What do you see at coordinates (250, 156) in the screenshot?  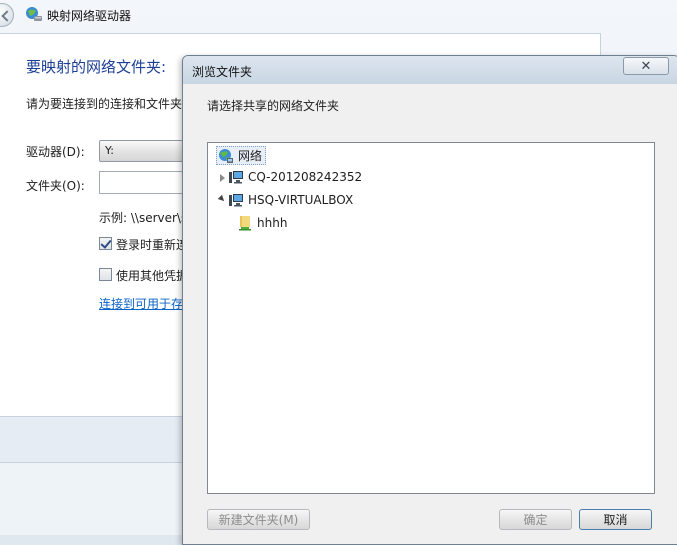 I see `tree-item-label: 网络` at bounding box center [250, 156].